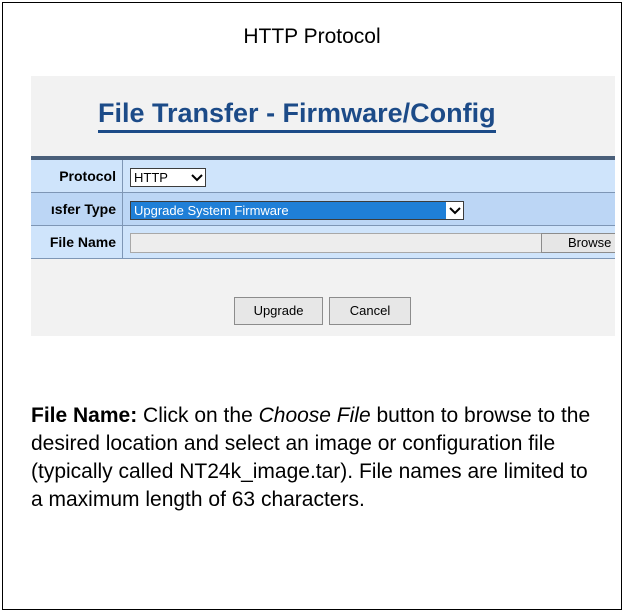 This screenshot has height=612, width=626. I want to click on file-name-row: File Name Browse, so click(323, 242).